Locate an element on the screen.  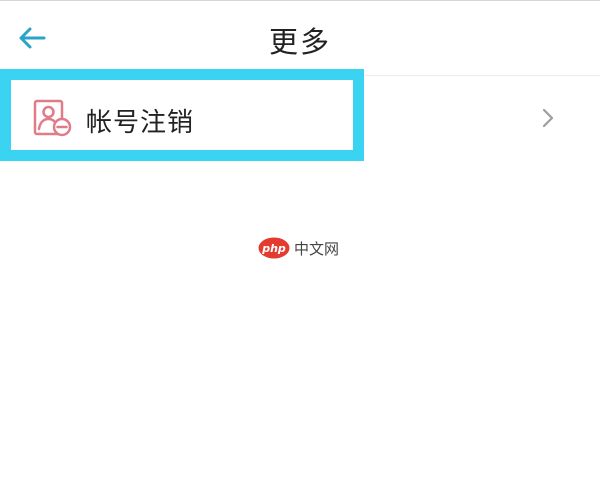
app-header: 更多 is located at coordinates (300, 38).